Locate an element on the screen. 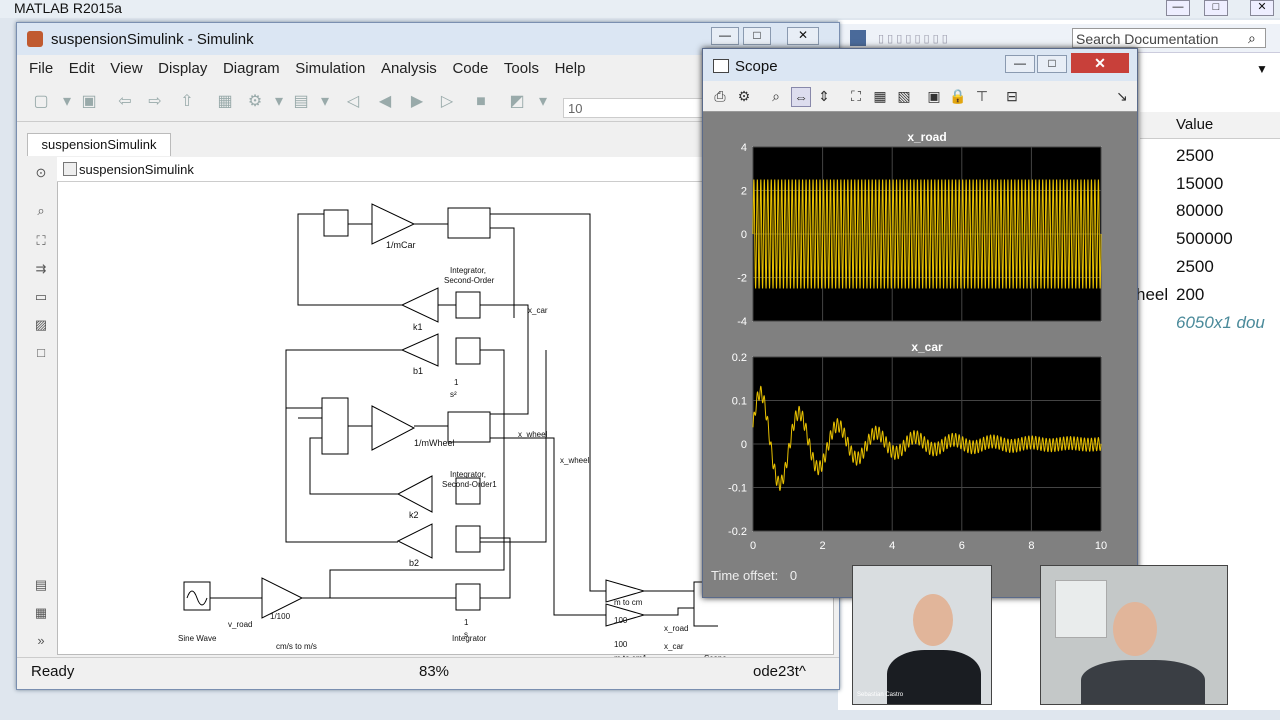 The width and height of the screenshot is (1280, 720). block-label: k2 is located at coordinates (414, 515).